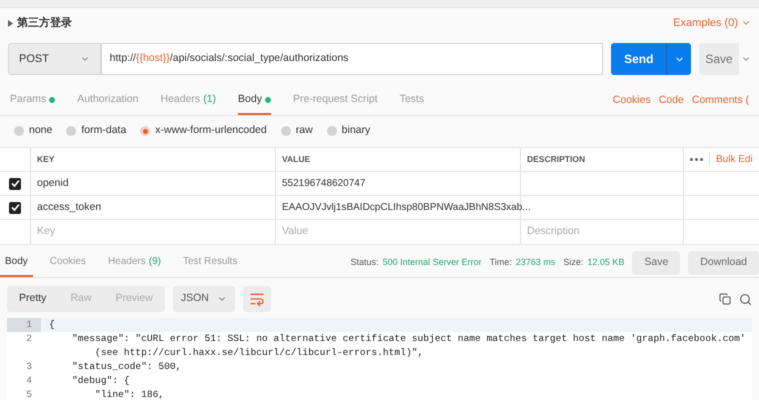  I want to click on wrap-lines-button, so click(256, 299).